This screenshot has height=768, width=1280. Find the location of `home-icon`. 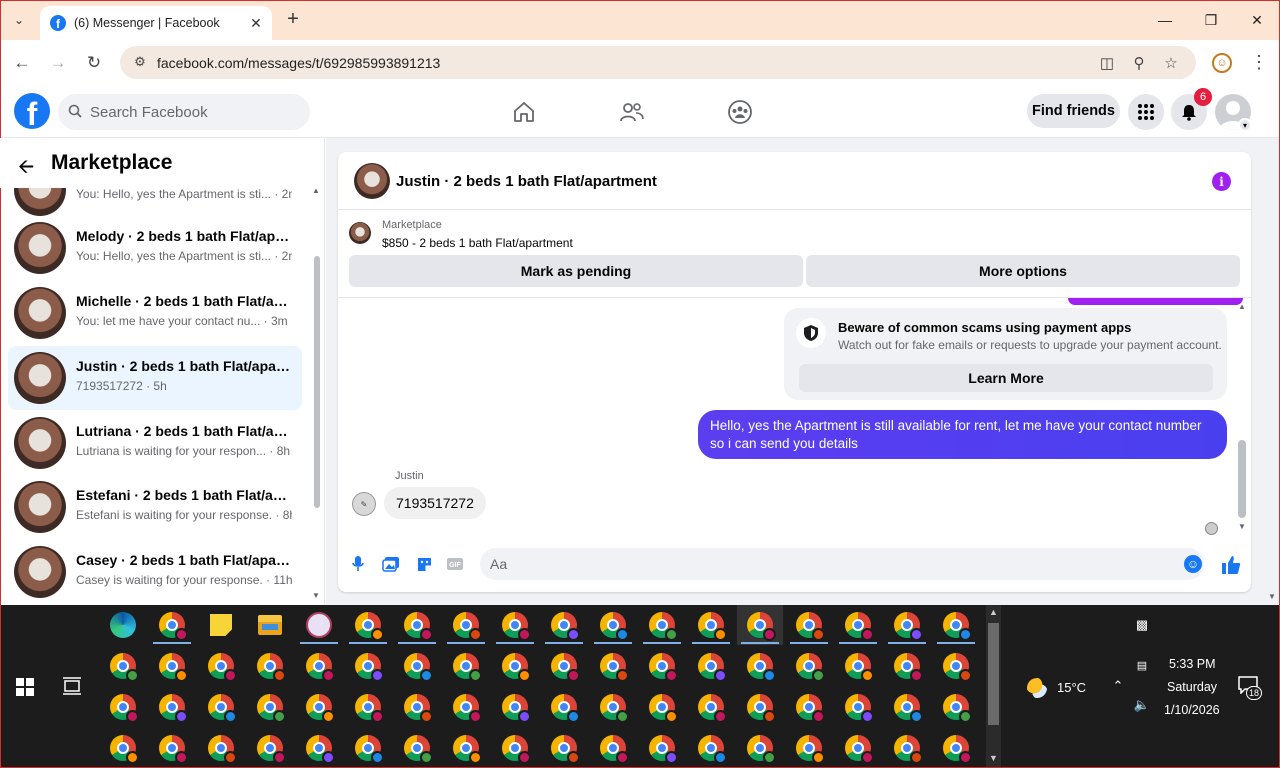

home-icon is located at coordinates (524, 112).